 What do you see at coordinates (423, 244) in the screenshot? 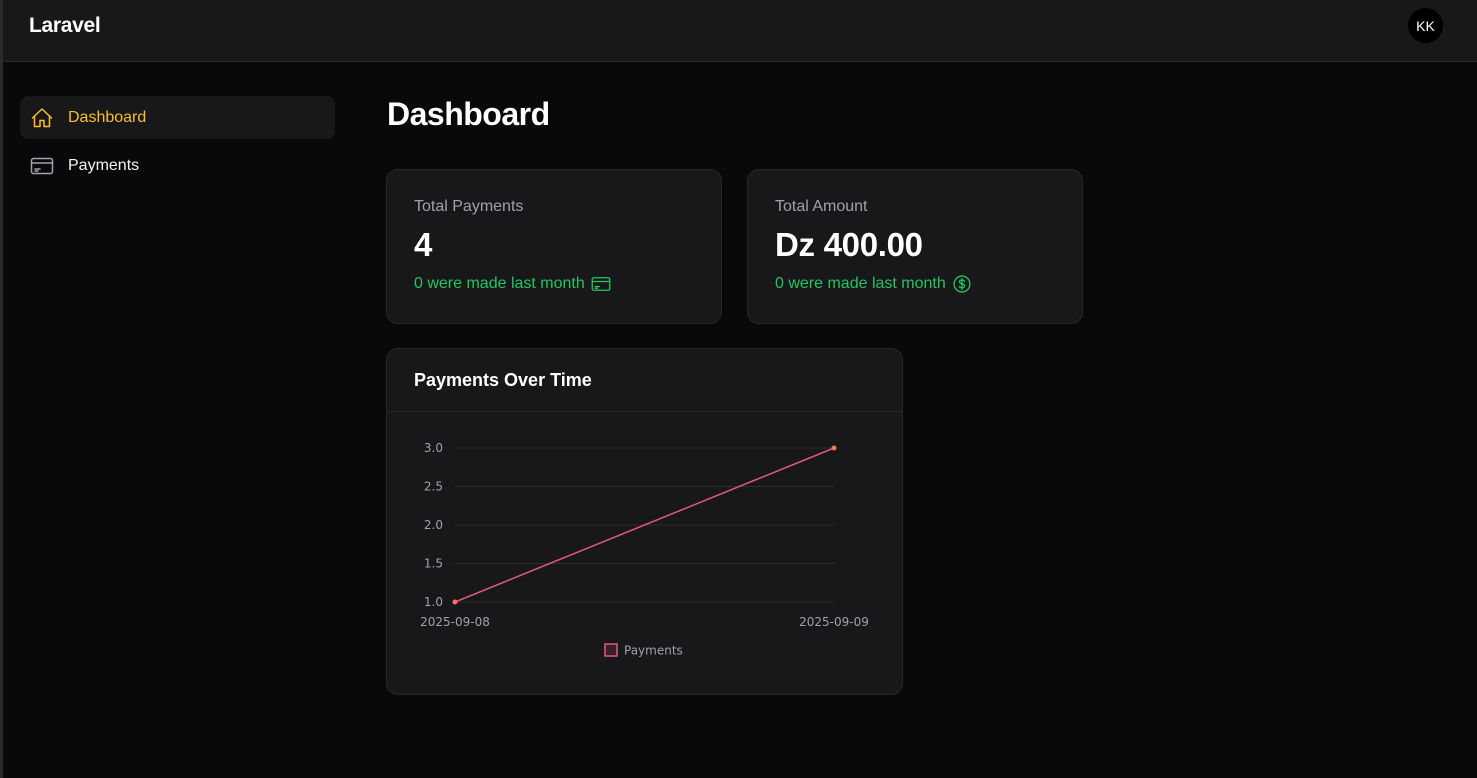
I see `stat-value: 4` at bounding box center [423, 244].